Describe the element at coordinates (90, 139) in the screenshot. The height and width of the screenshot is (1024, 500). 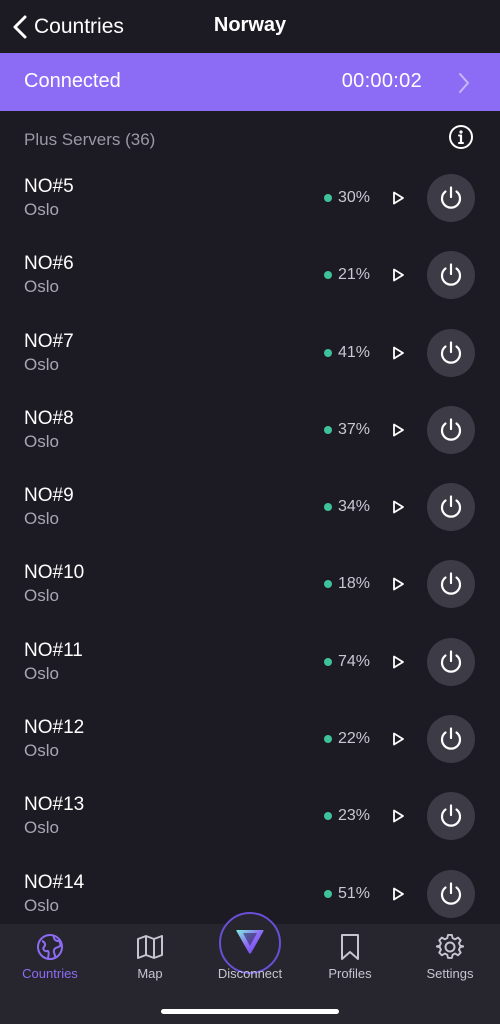
I see `section-title: Plus Servers (36)` at that location.